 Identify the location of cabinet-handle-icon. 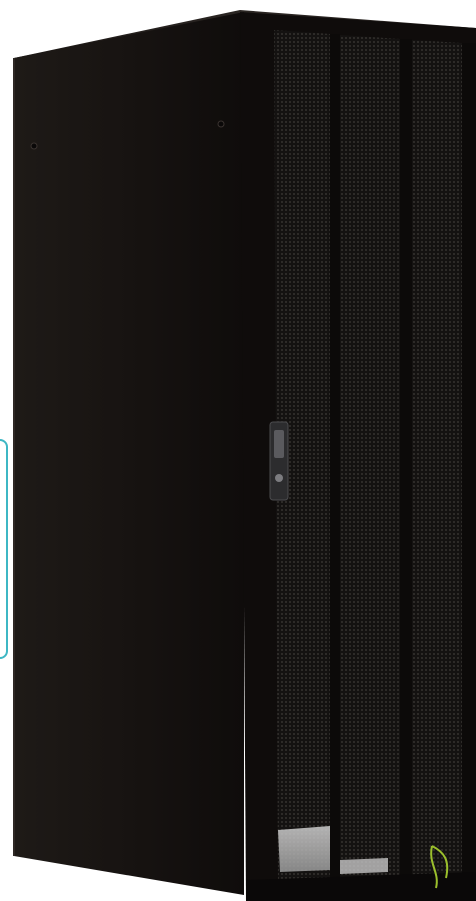
(279, 461).